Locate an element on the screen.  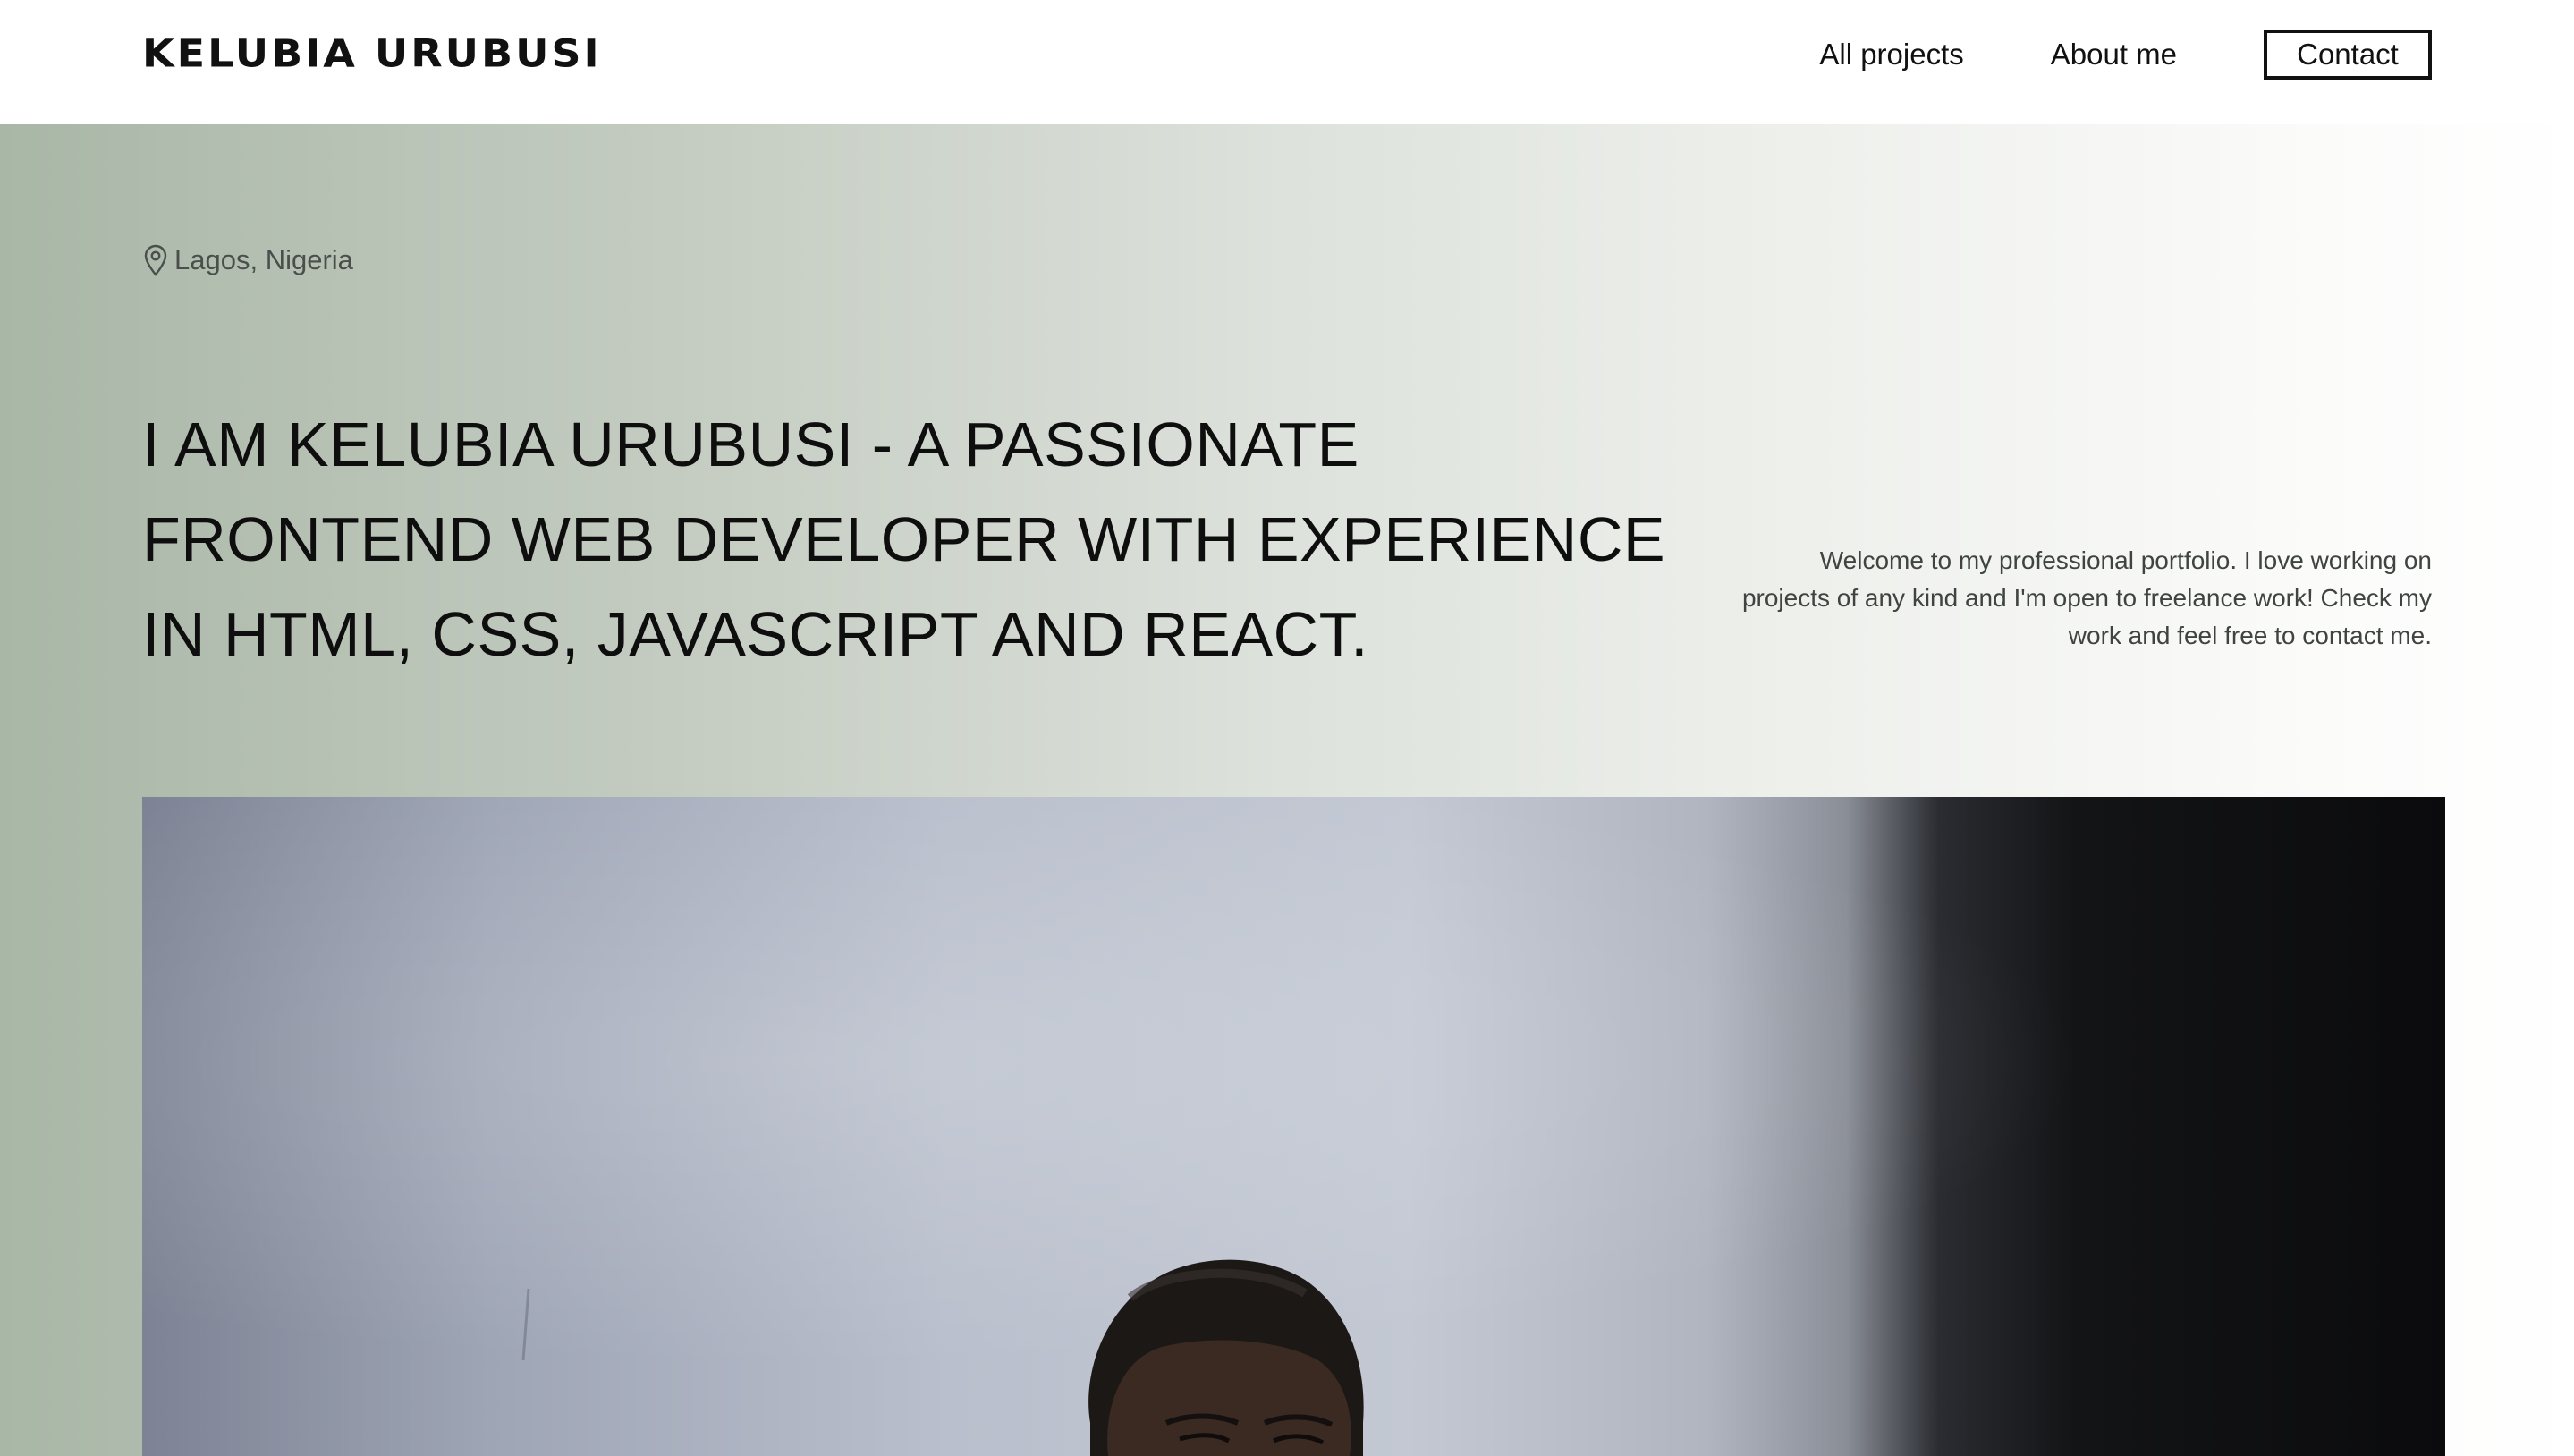
location: Lagos, Nigeria is located at coordinates (247, 260).